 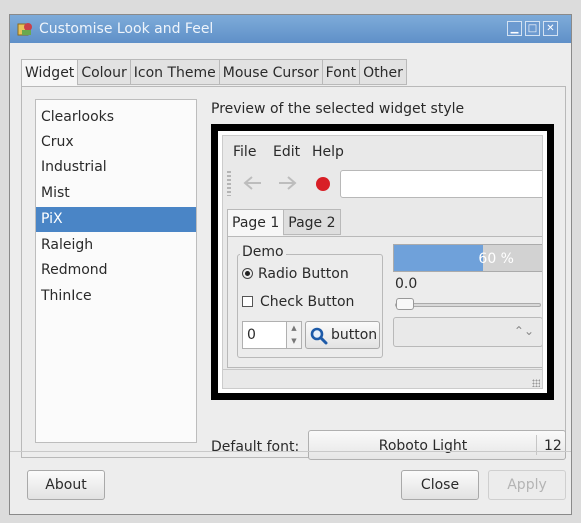 I want to click on tab-other: Other, so click(x=383, y=72).